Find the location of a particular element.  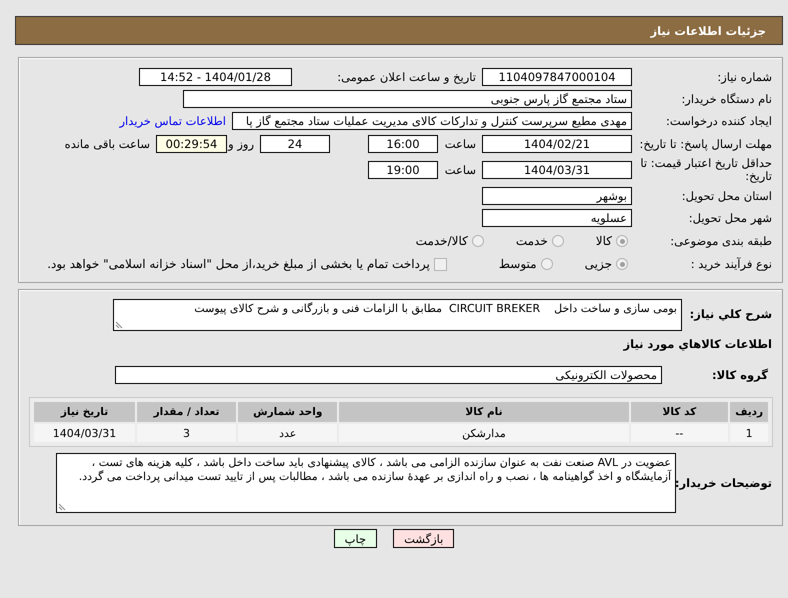

page-title: جزئیات اطلاعات نیاز is located at coordinates (708, 31).